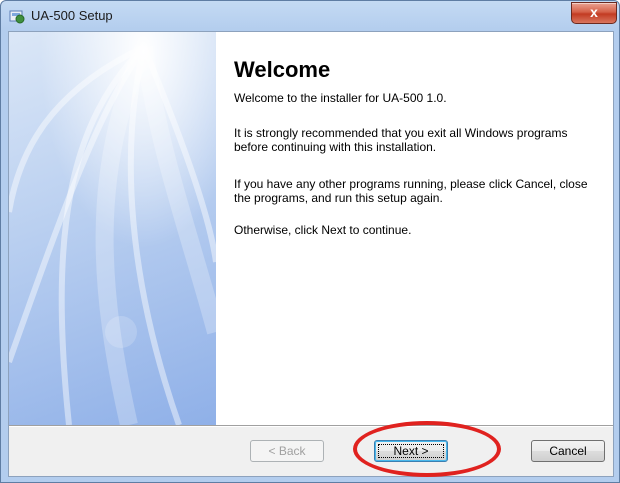  I want to click on continue-instructions-text: Otherwise, click Next to continue., so click(323, 230).